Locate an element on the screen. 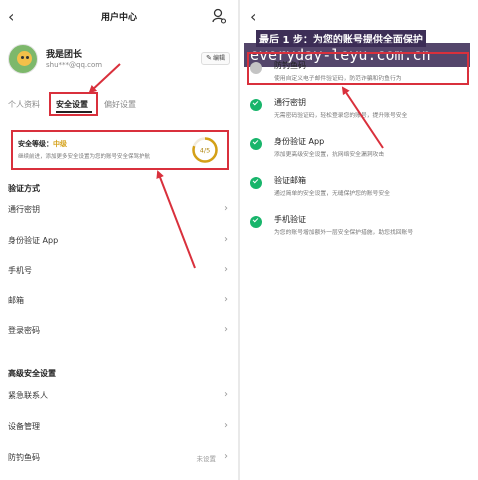 The height and width of the screenshot is (480, 478). security-level-card: 安全等级：中级 继续前进，添加更多安全设置为您的账号安全保驾护航 4/5 is located at coordinates (120, 150).